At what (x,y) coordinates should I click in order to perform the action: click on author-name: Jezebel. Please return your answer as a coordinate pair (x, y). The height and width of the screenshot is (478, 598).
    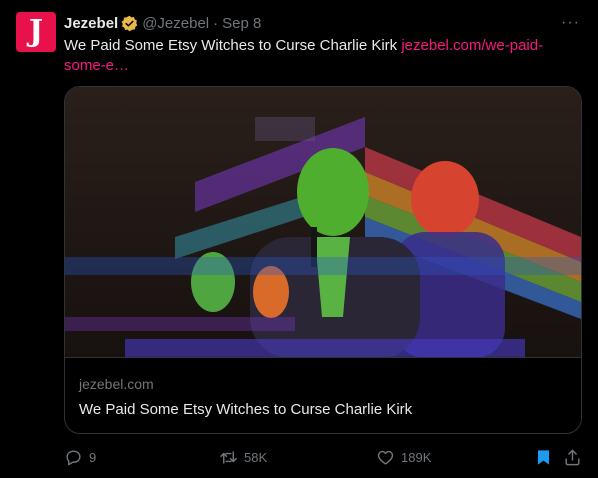
    Looking at the image, I should click on (91, 23).